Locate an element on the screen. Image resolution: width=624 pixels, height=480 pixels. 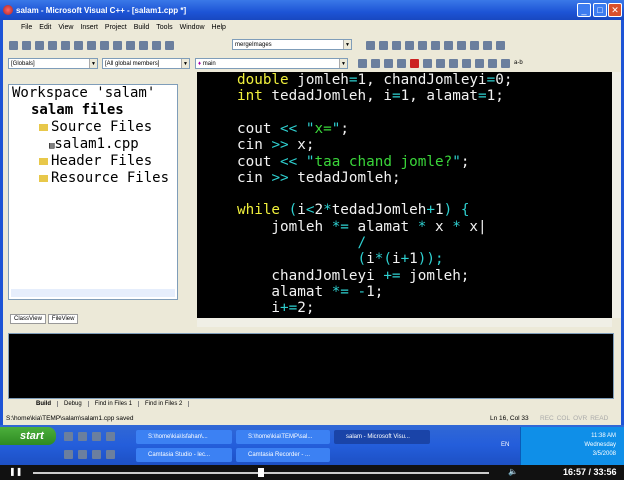
code-line: cin >> tedadJomleh; is located at coordinates (319, 178).